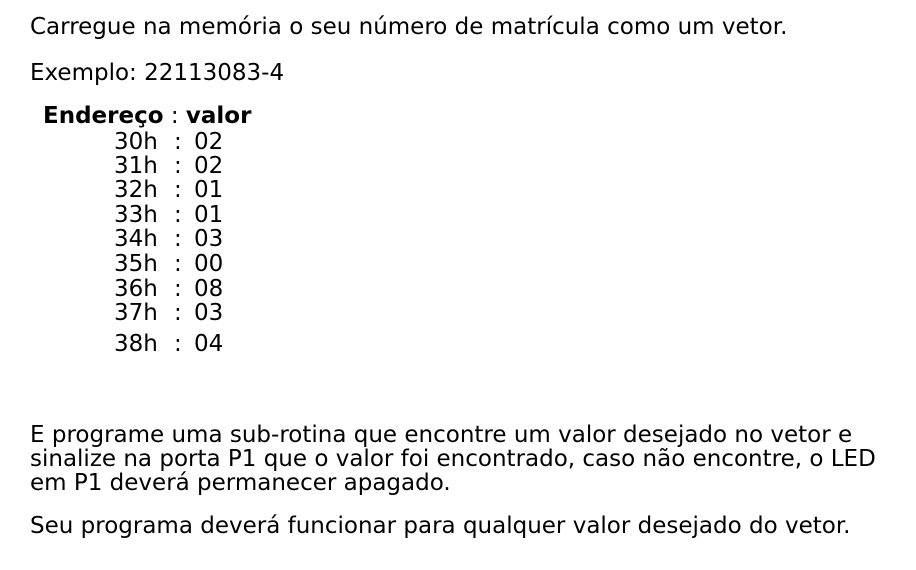  What do you see at coordinates (136, 344) in the screenshot?
I see `row-address: 38h` at bounding box center [136, 344].